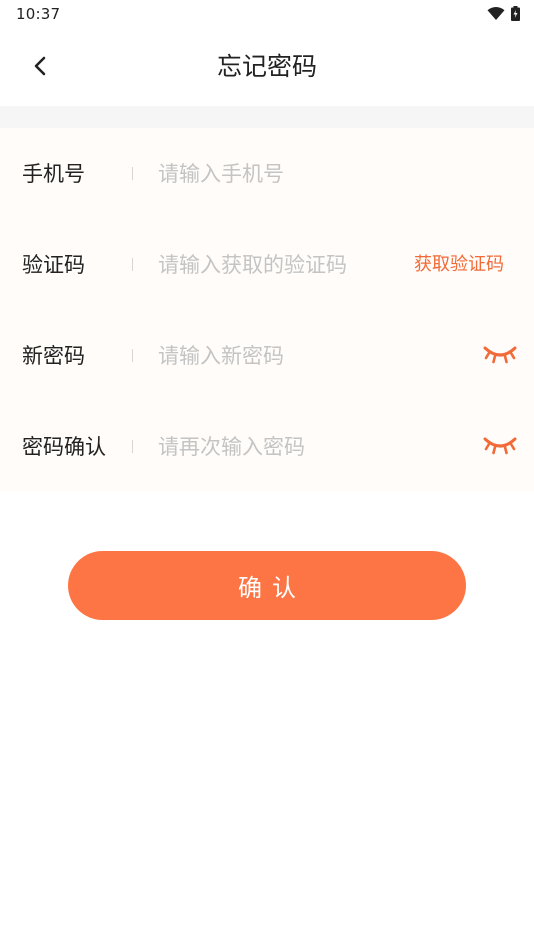 The height and width of the screenshot is (950, 534). Describe the element at coordinates (38, 14) in the screenshot. I see `status-time: 10:37` at that location.